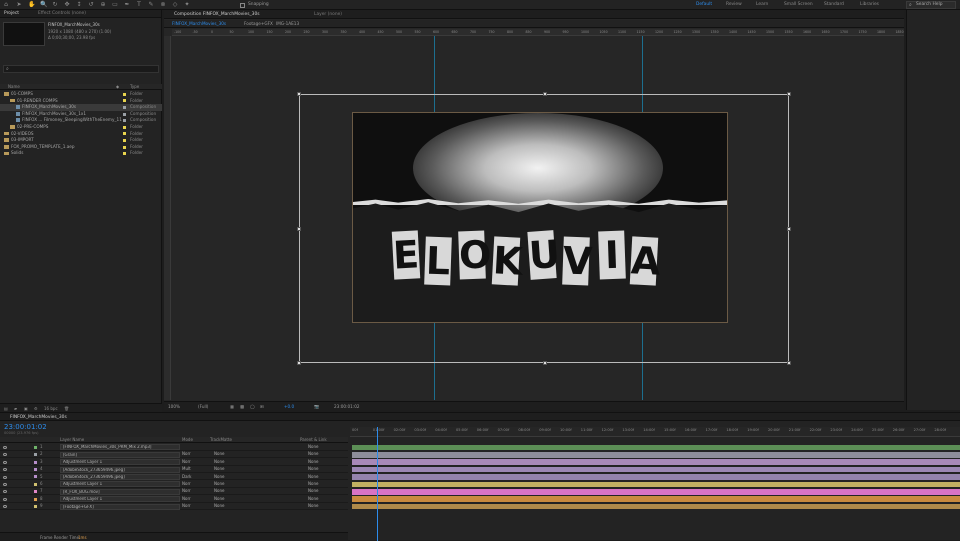 The width and height of the screenshot is (960, 541). Describe the element at coordinates (66, 408) in the screenshot. I see `trash-icon: 🗑` at that location.